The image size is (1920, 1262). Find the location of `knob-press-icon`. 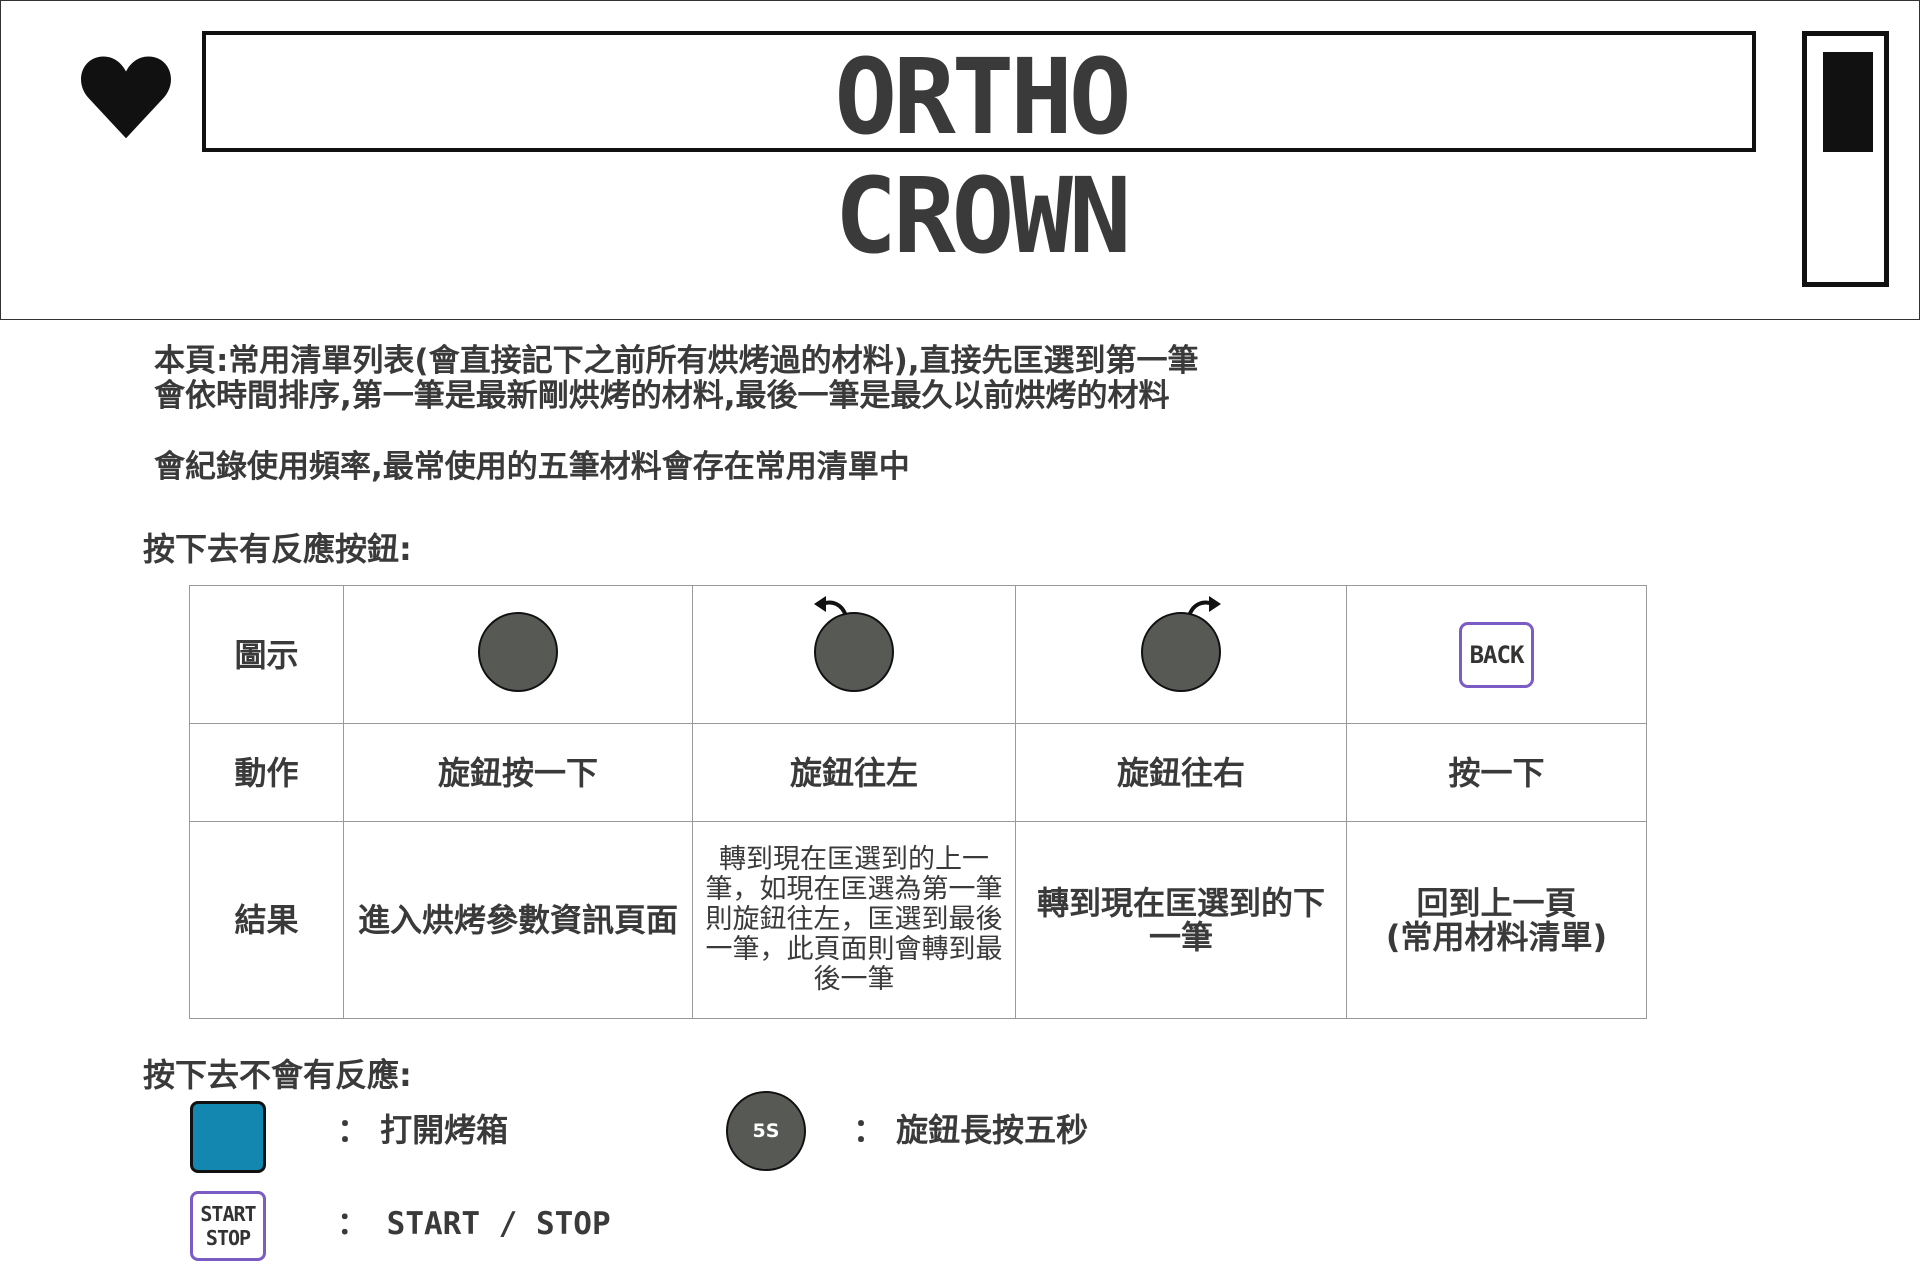

knob-press-icon is located at coordinates (518, 651).